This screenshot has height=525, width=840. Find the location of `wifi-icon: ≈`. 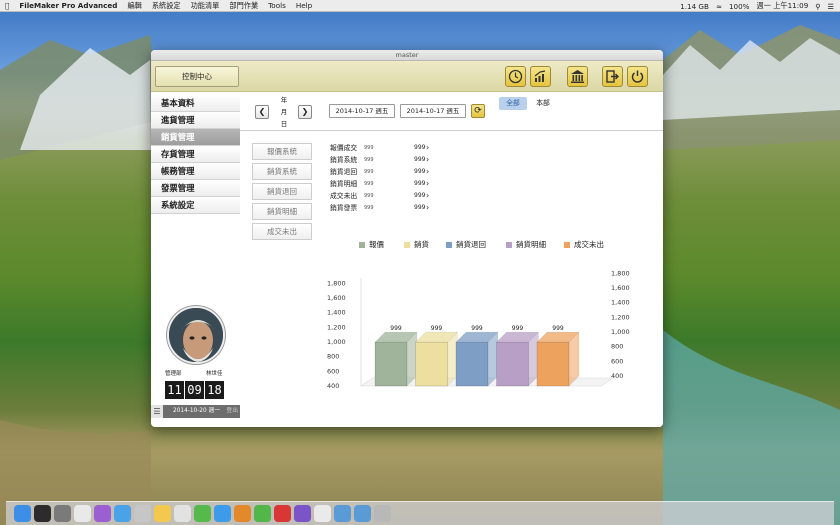

wifi-icon: ≈ is located at coordinates (719, 6).